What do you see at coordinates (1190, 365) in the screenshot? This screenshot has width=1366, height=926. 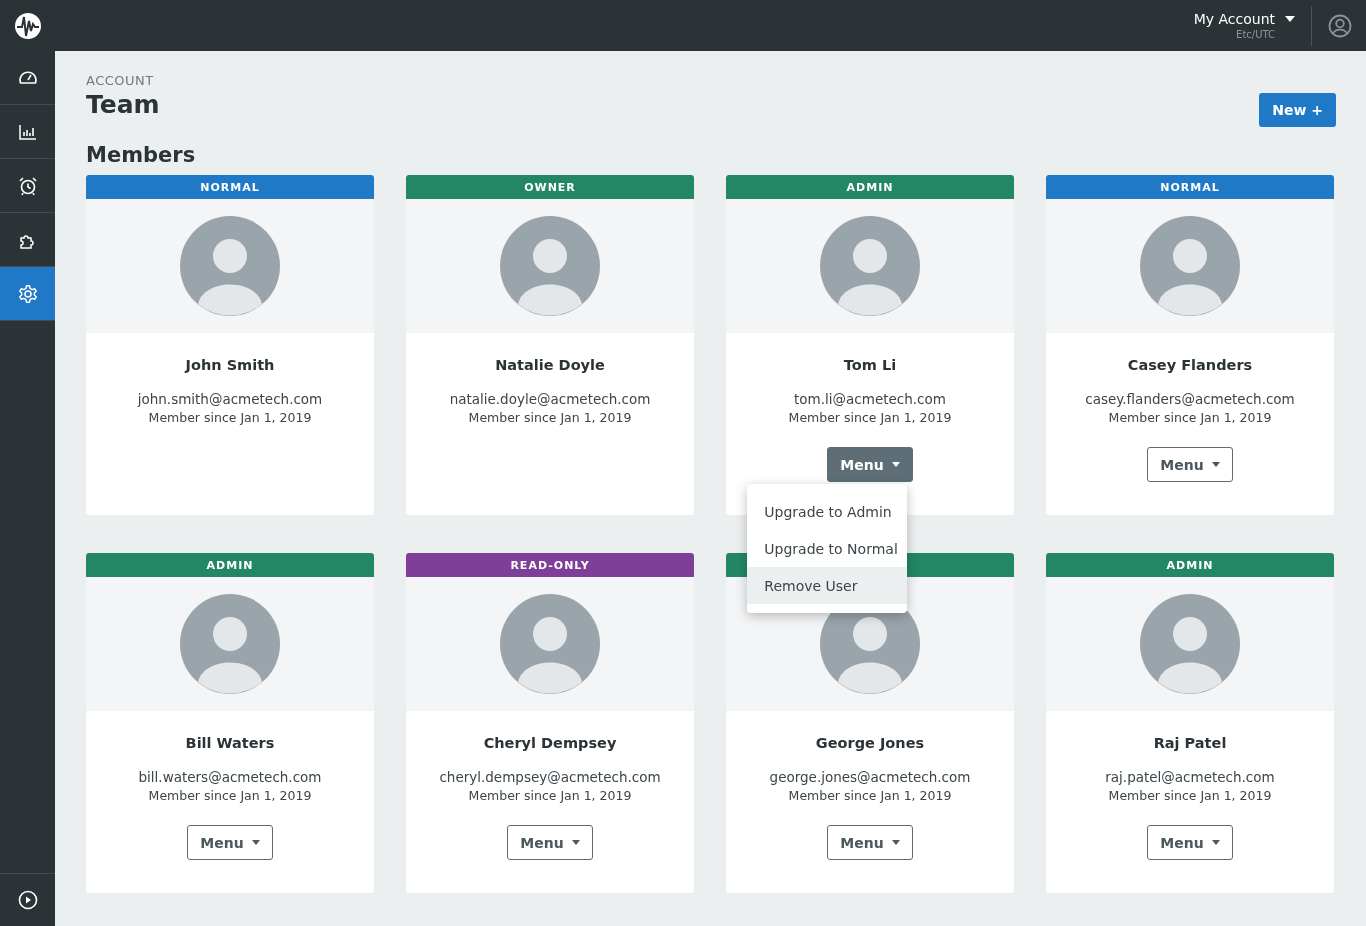 I see `member-name: Casey Flanders` at bounding box center [1190, 365].